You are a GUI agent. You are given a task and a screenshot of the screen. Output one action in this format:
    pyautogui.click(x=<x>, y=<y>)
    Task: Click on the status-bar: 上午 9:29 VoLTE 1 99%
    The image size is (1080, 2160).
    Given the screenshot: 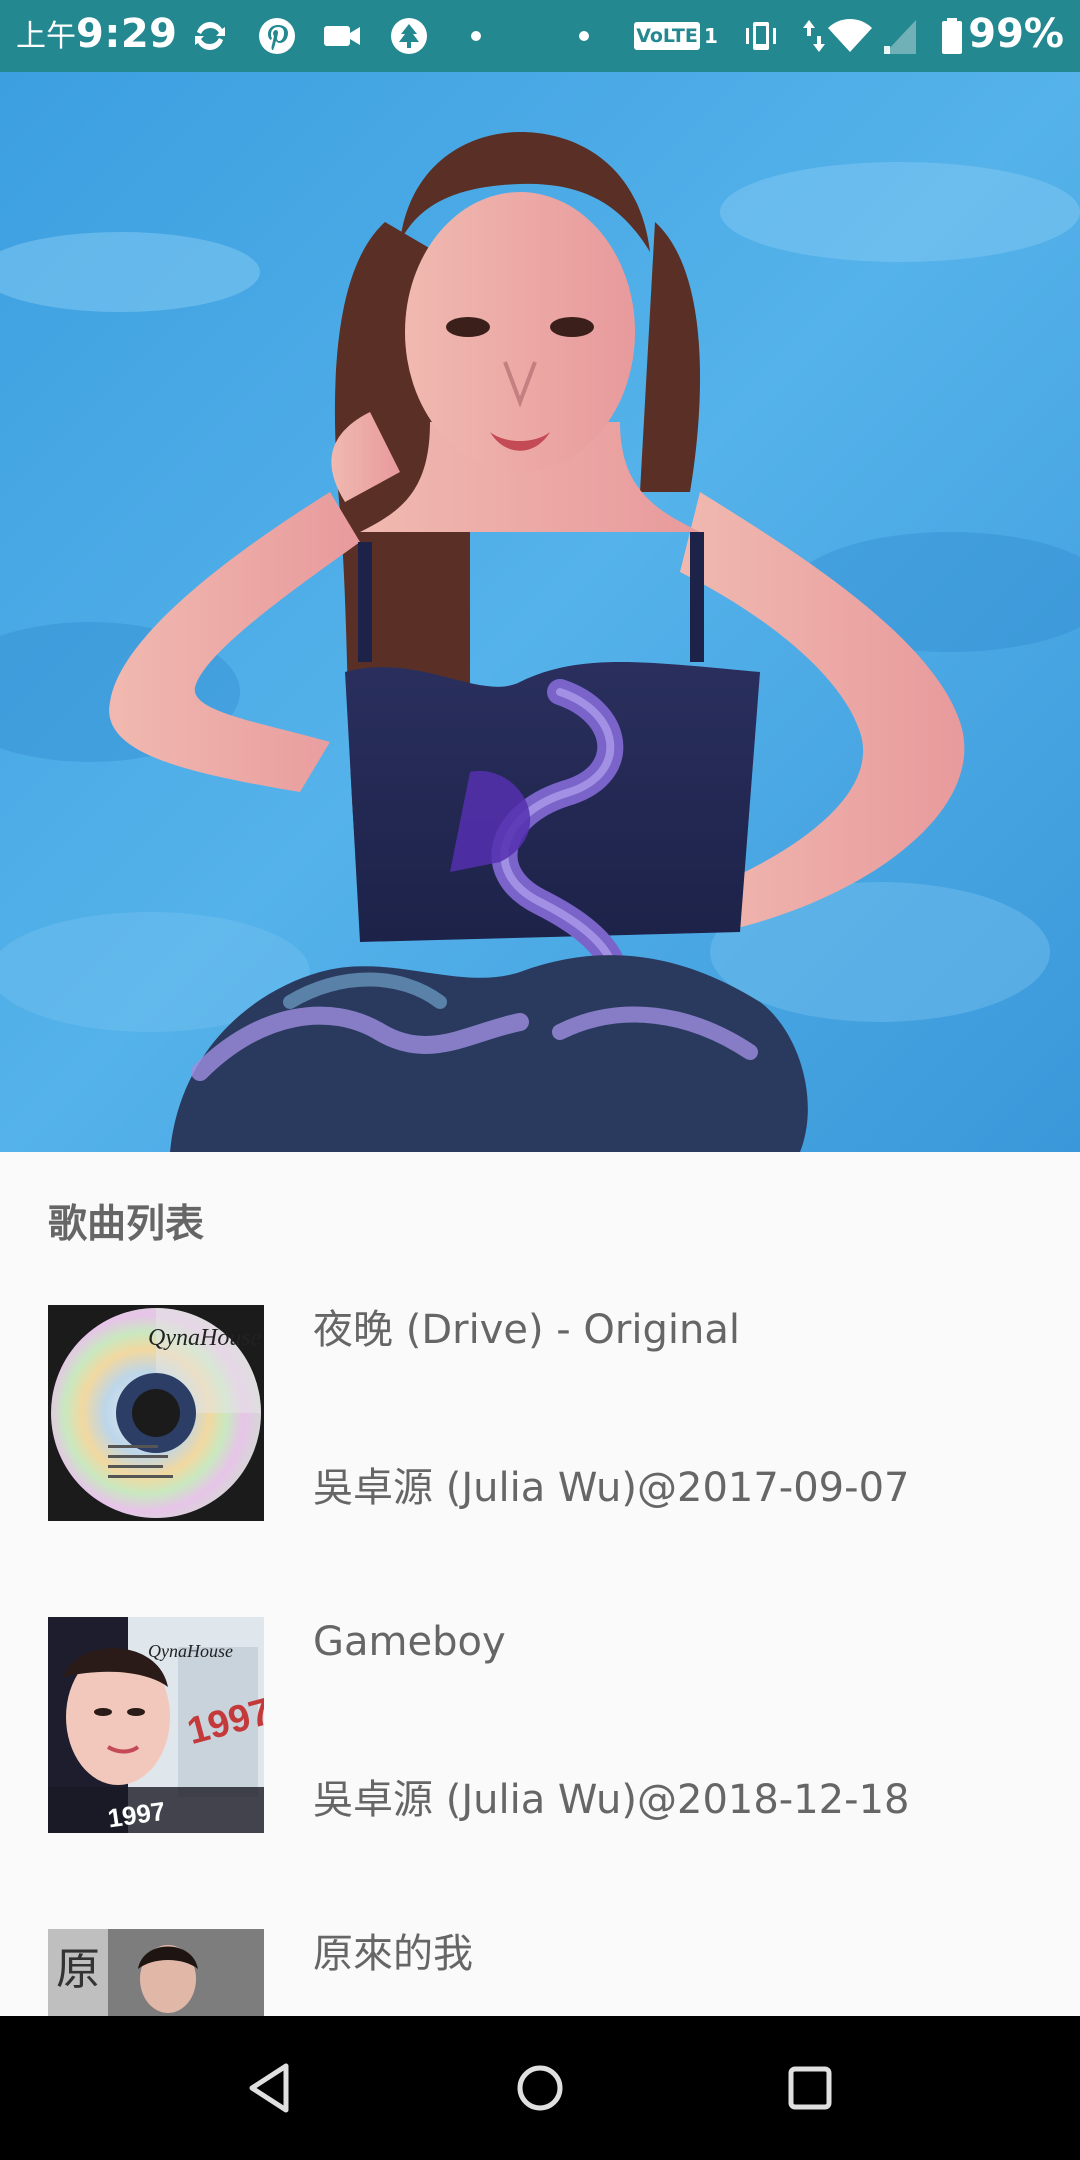 What is the action you would take?
    pyautogui.click(x=540, y=36)
    